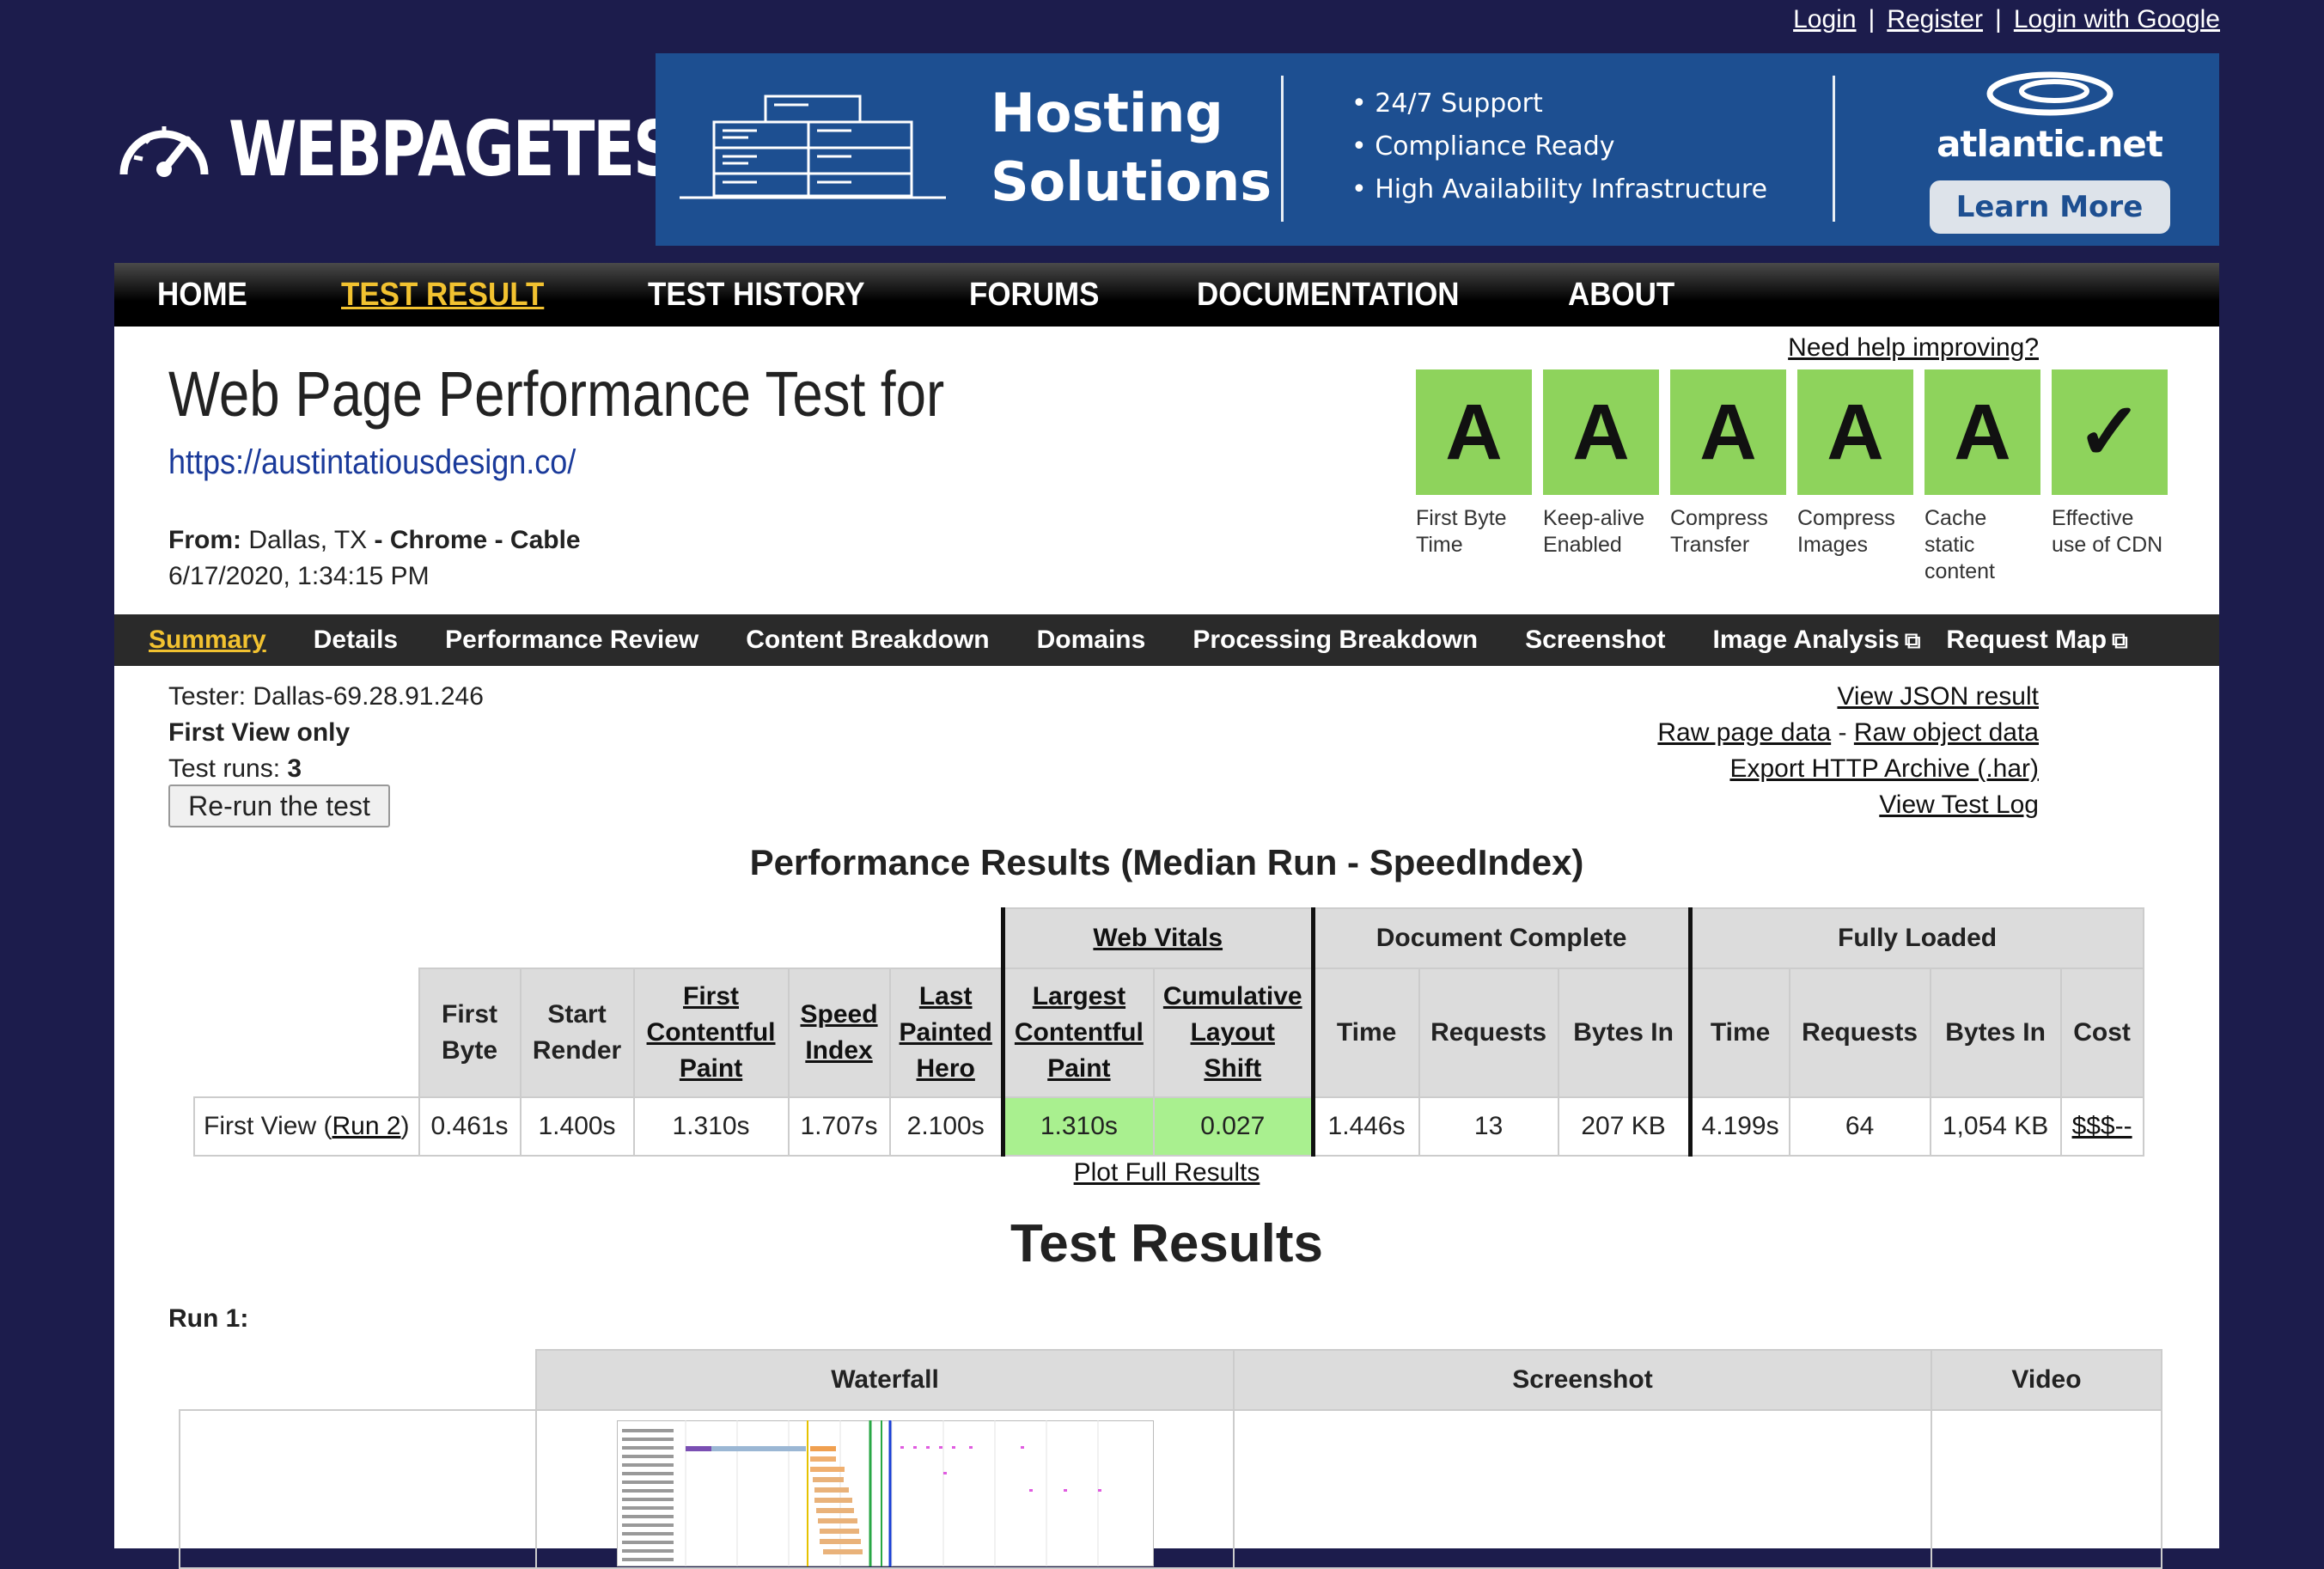 The height and width of the screenshot is (1569, 2324). I want to click on waterfall-thumbnail, so click(885, 1493).